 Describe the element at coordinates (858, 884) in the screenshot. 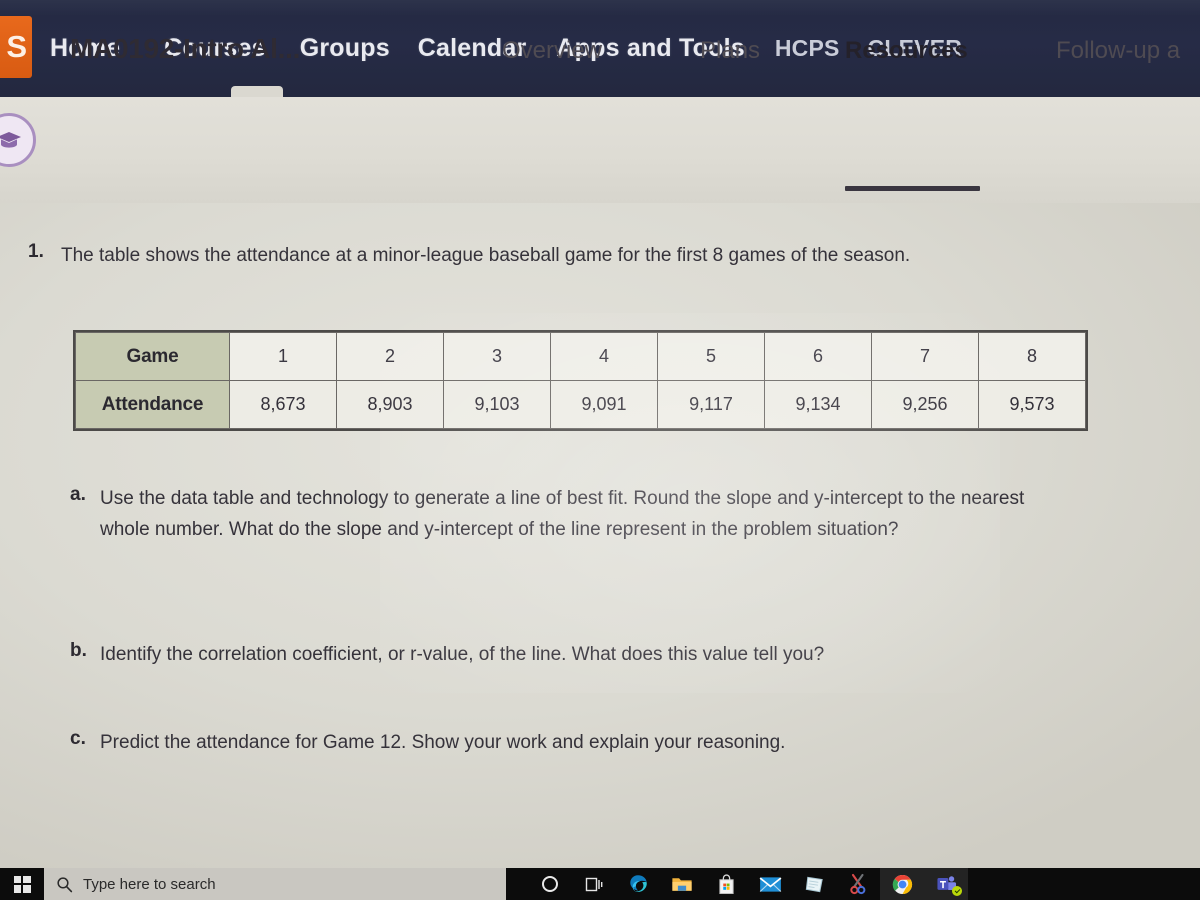

I see `snipping-tool-icon` at that location.